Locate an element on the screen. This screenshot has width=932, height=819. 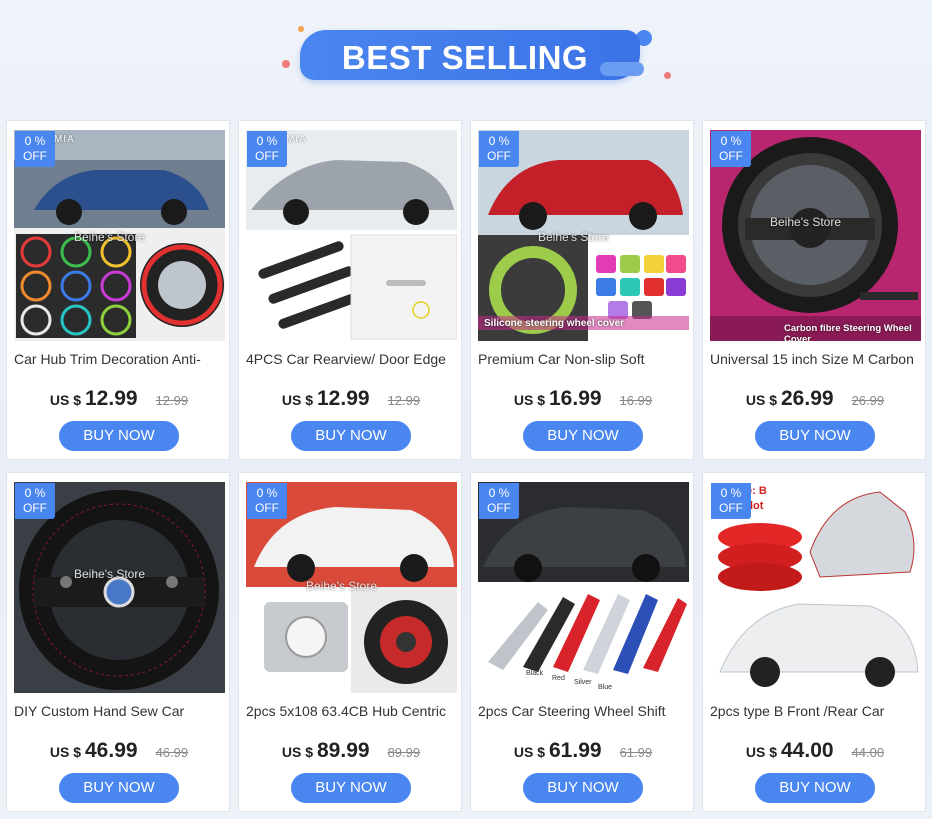
price-row: US $89.99 89.99 is located at coordinates (351, 751).